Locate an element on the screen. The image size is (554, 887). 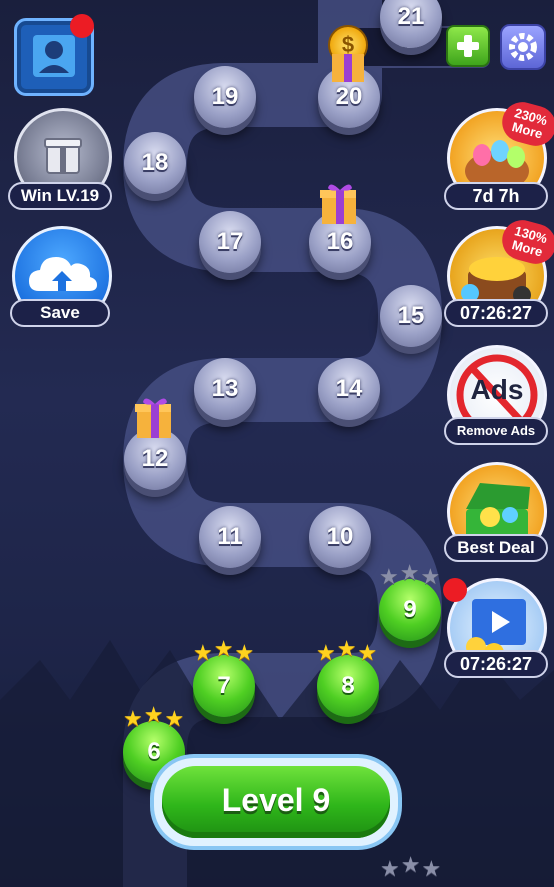
treasure-offer-timer: 07:26:27 is located at coordinates (496, 313).